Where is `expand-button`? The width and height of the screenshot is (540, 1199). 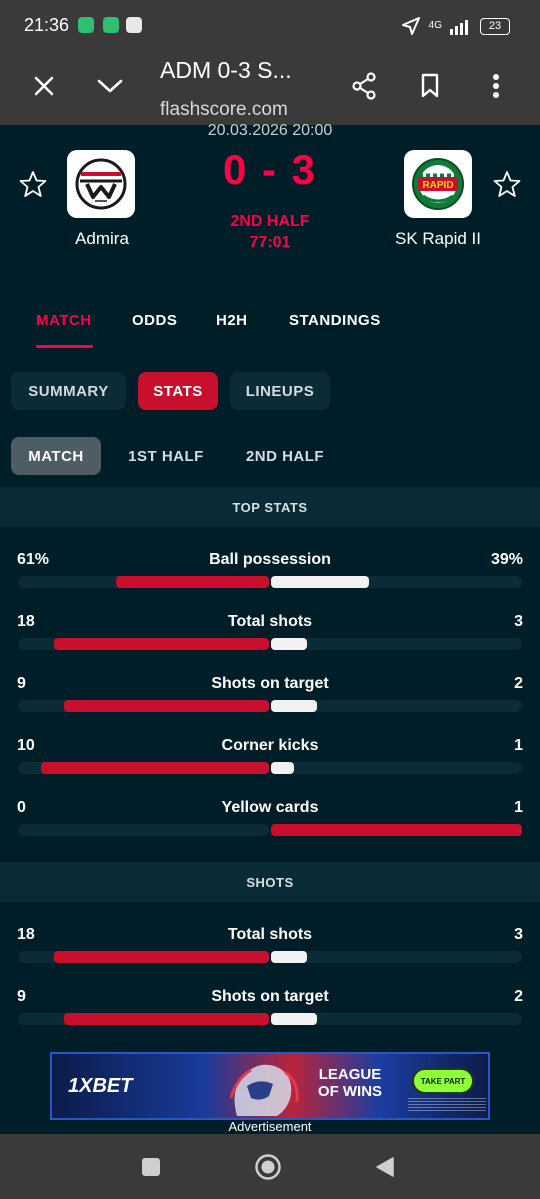 expand-button is located at coordinates (110, 86).